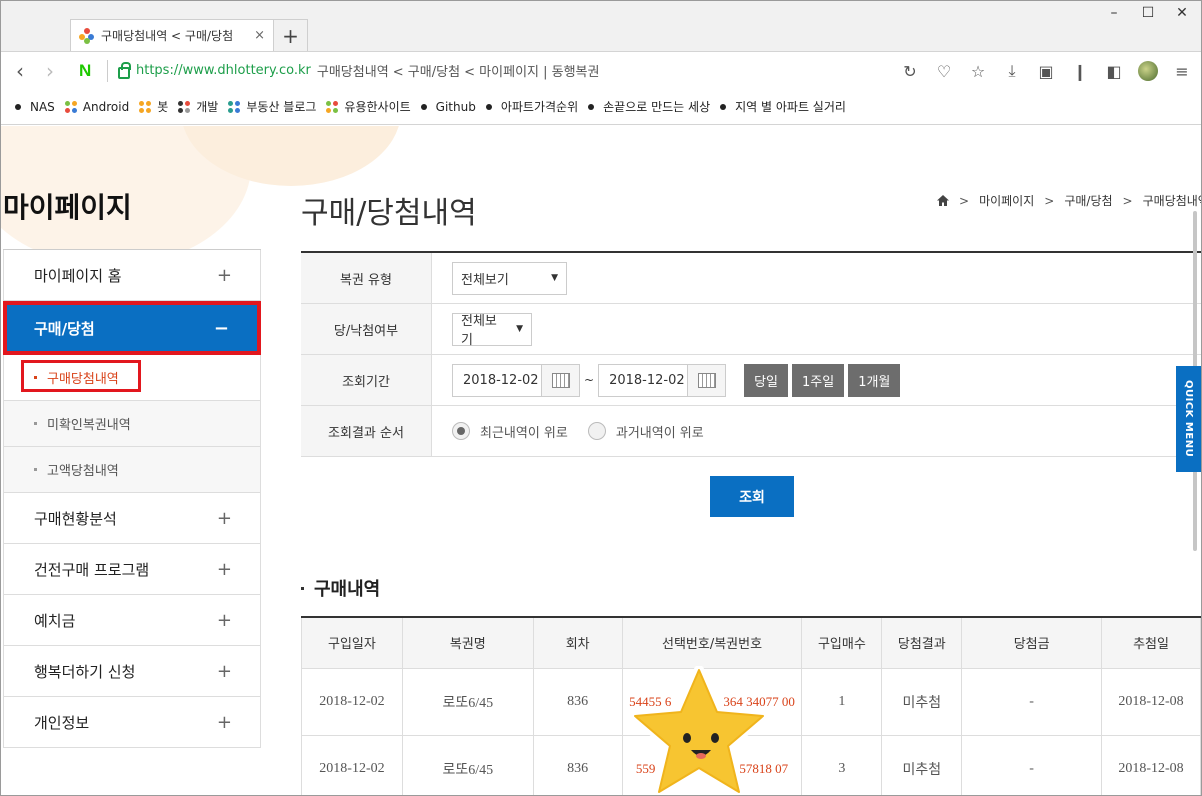 Image resolution: width=1202 pixels, height=796 pixels. Describe the element at coordinates (467, 642) in the screenshot. I see `col-lottery-name: 복권명` at that location.